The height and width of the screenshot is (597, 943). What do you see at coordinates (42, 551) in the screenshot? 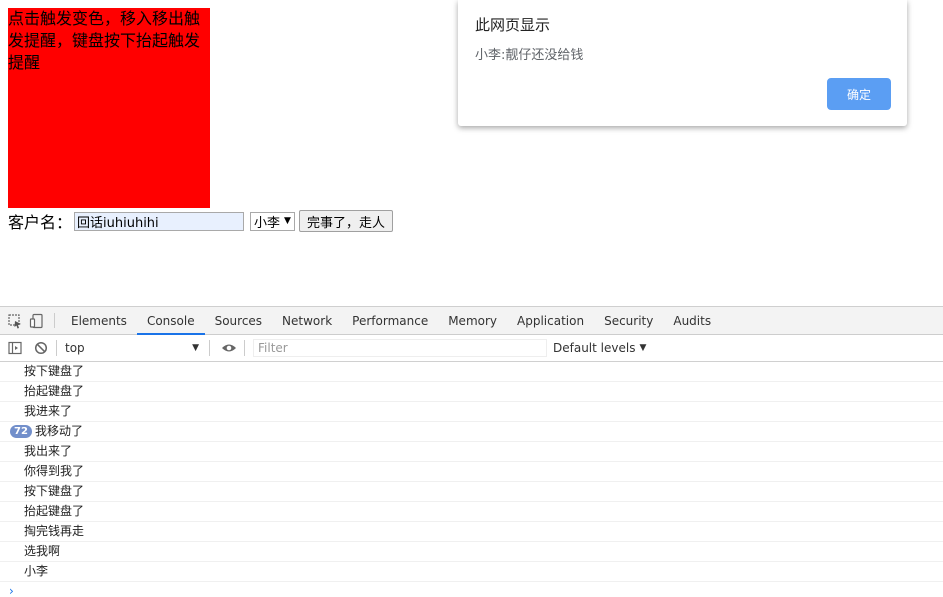
I see `console-message-text: 选我啊` at bounding box center [42, 551].